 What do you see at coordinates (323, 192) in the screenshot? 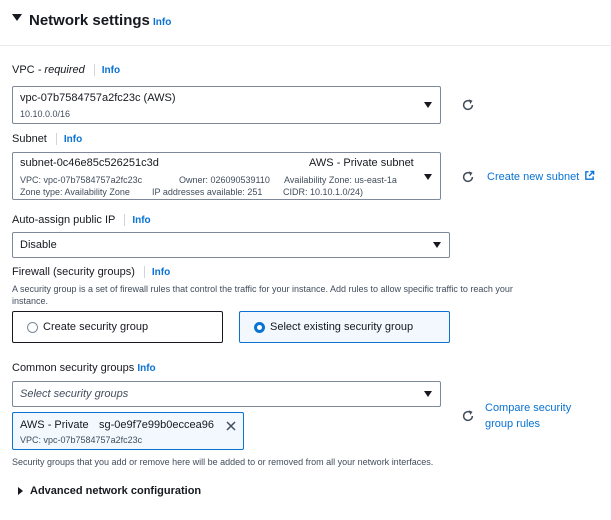
I see `subnet-cidr: CIDR: 10.10.1.0/24)` at bounding box center [323, 192].